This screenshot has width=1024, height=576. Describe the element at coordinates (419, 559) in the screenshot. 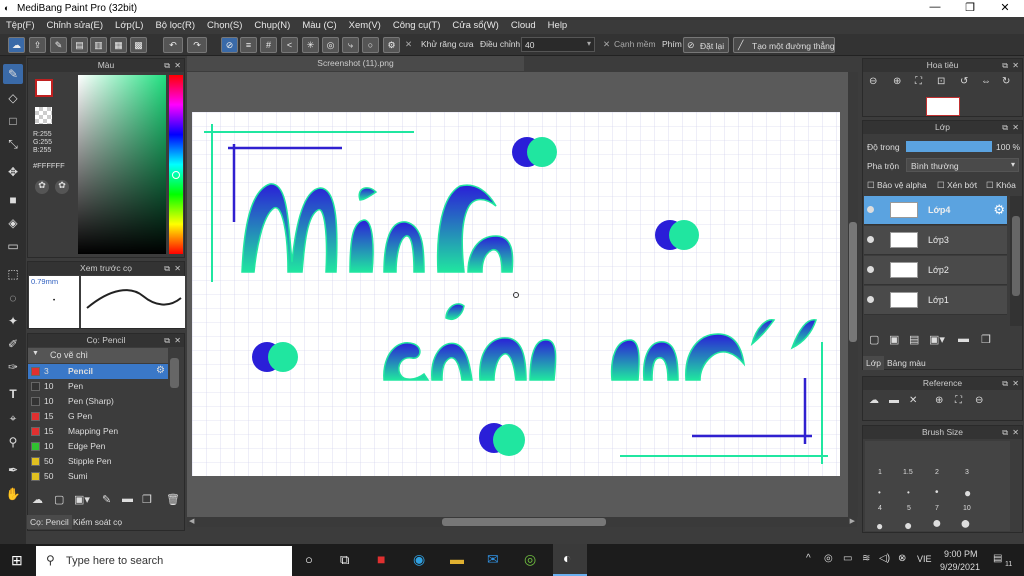

I see `edge-browser-icon: ◉` at that location.